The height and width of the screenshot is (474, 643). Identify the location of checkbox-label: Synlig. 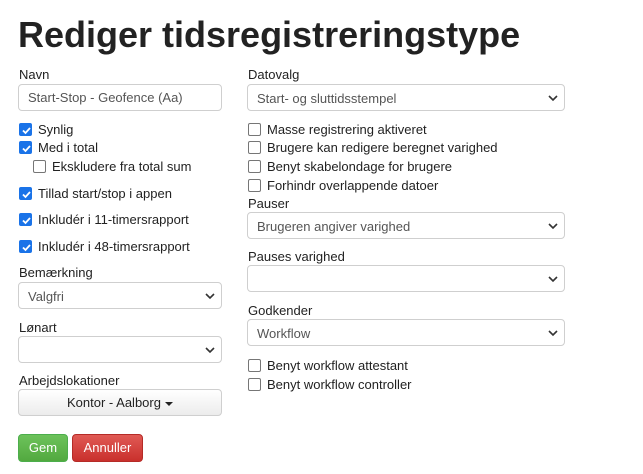
(56, 129).